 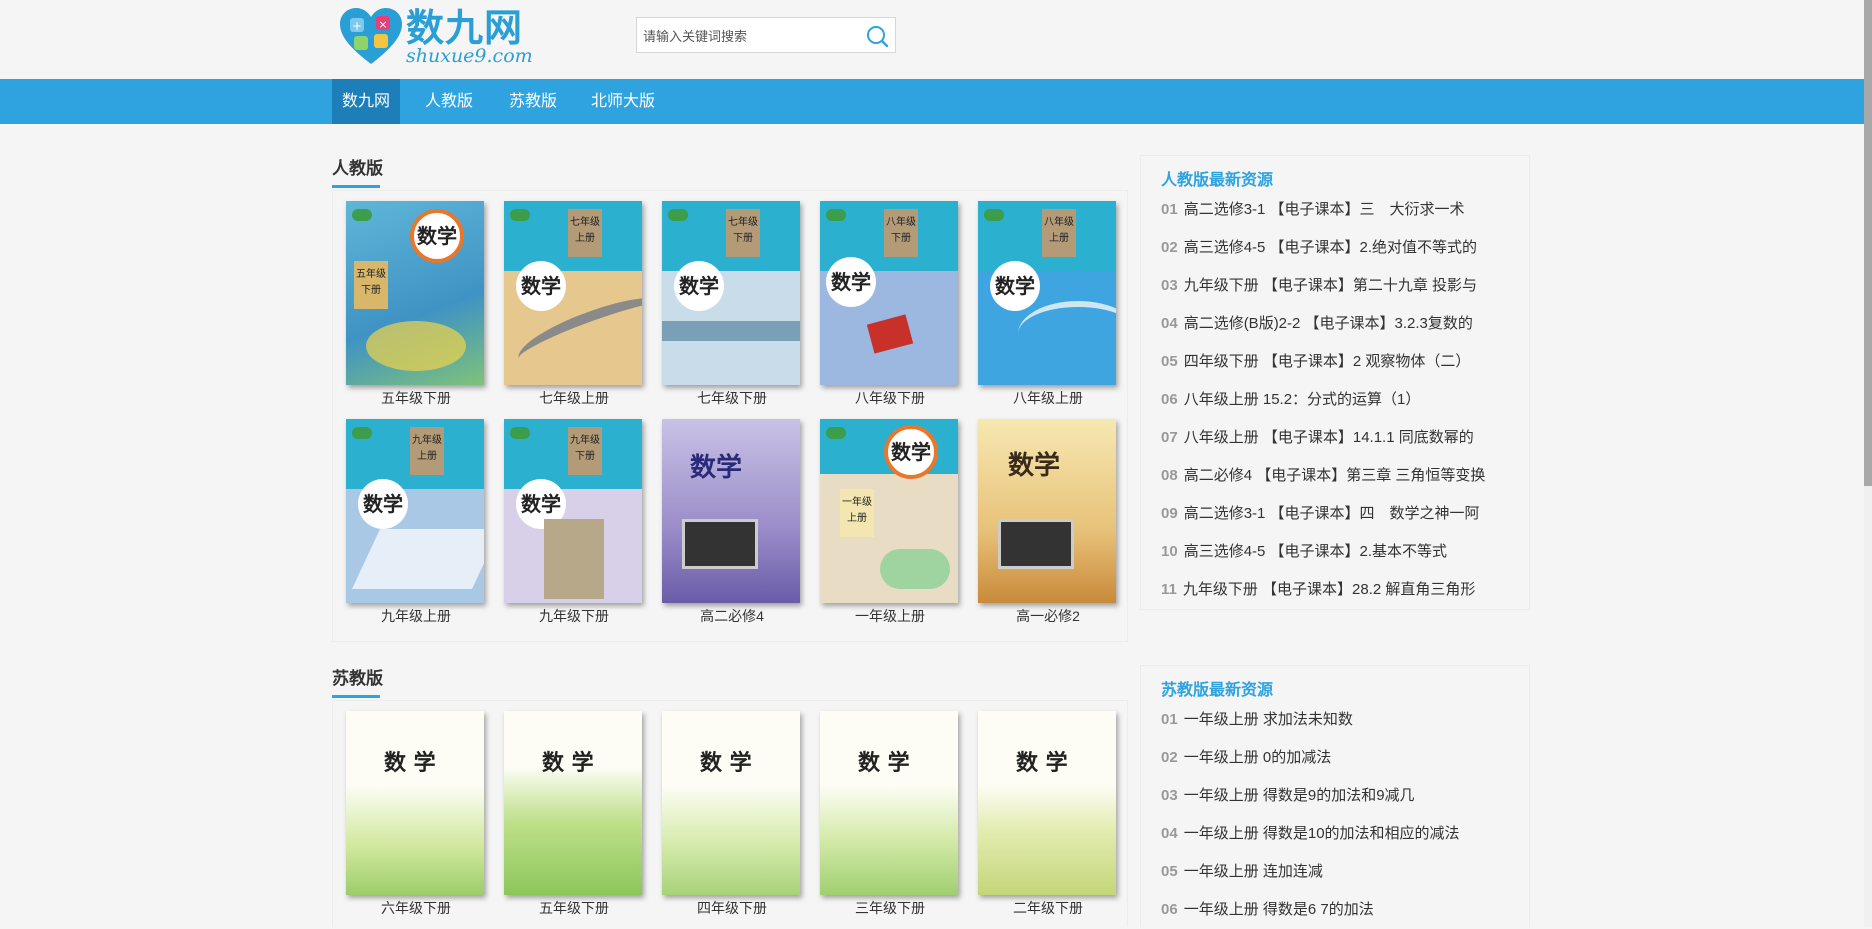 What do you see at coordinates (1048, 908) in the screenshot?
I see `book-caption: 二年级下册` at bounding box center [1048, 908].